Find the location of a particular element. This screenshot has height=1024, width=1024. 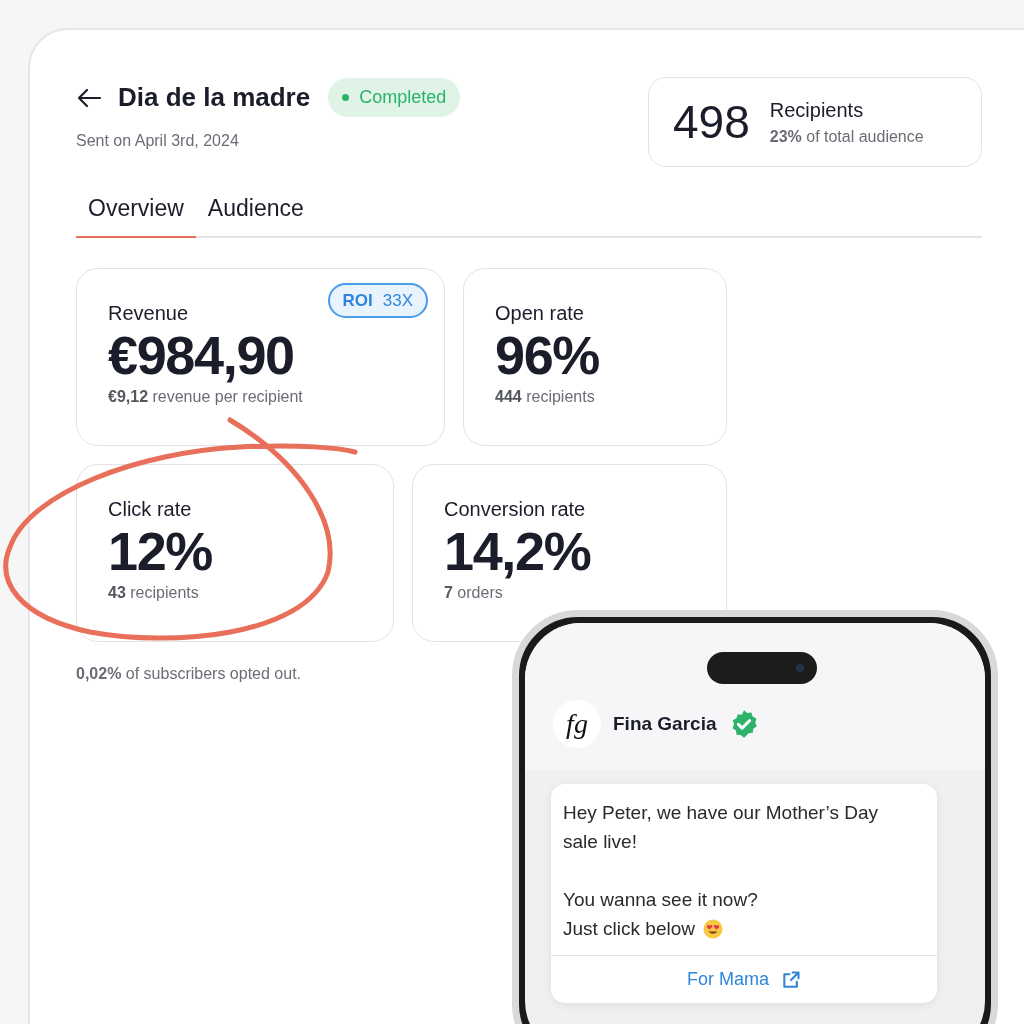

message-text: Just click below is located at coordinates (629, 929).